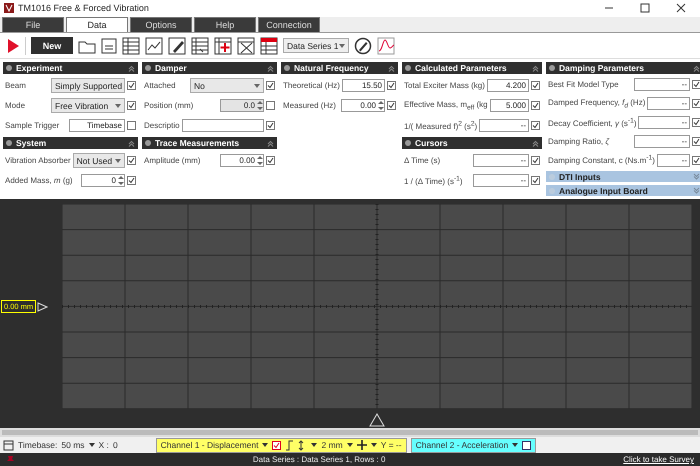  I want to click on dropdown: Not Used, so click(98, 160).